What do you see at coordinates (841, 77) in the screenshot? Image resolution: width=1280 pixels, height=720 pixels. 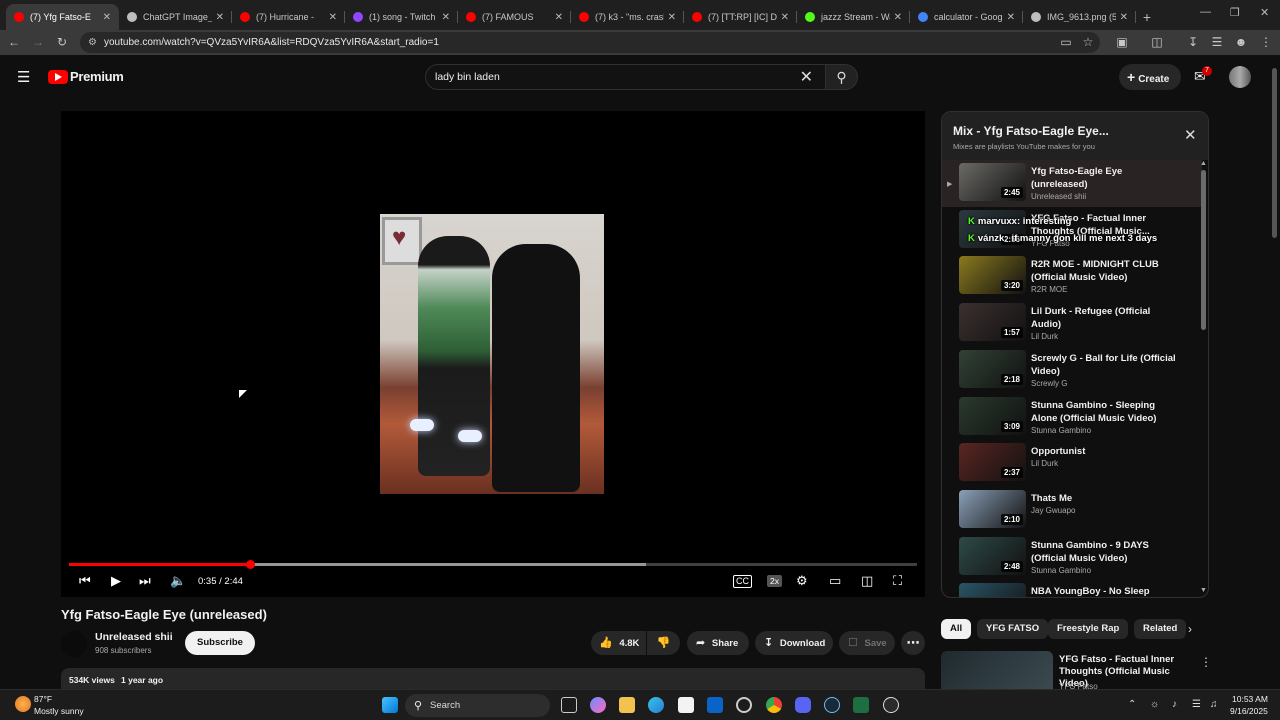 I see `search-button: ⚲` at bounding box center [841, 77].